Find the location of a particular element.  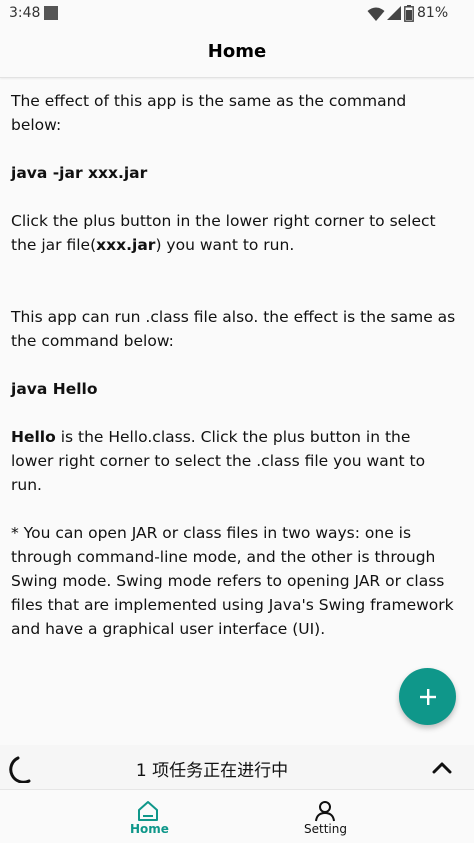

status-bar: 3:48 81% is located at coordinates (237, 14).